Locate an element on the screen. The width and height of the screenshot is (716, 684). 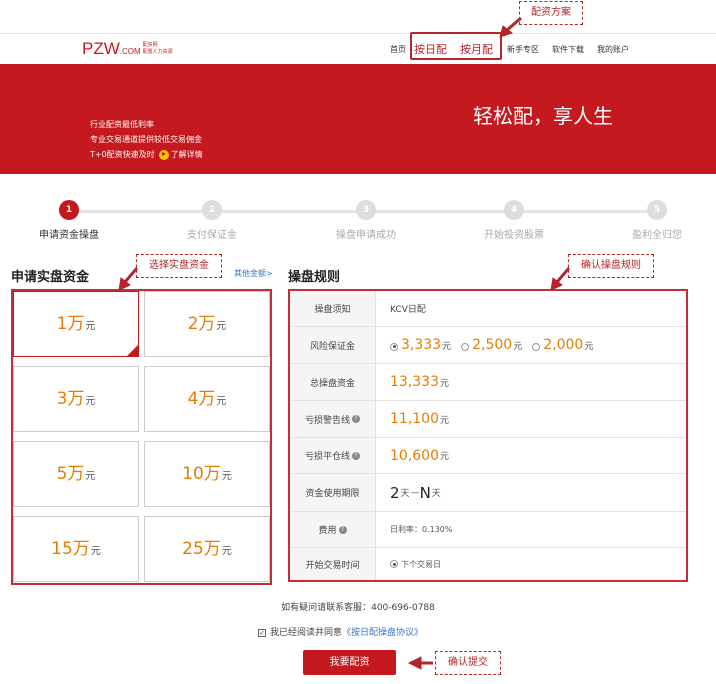
arrow-select is located at coordinates (131, 275).